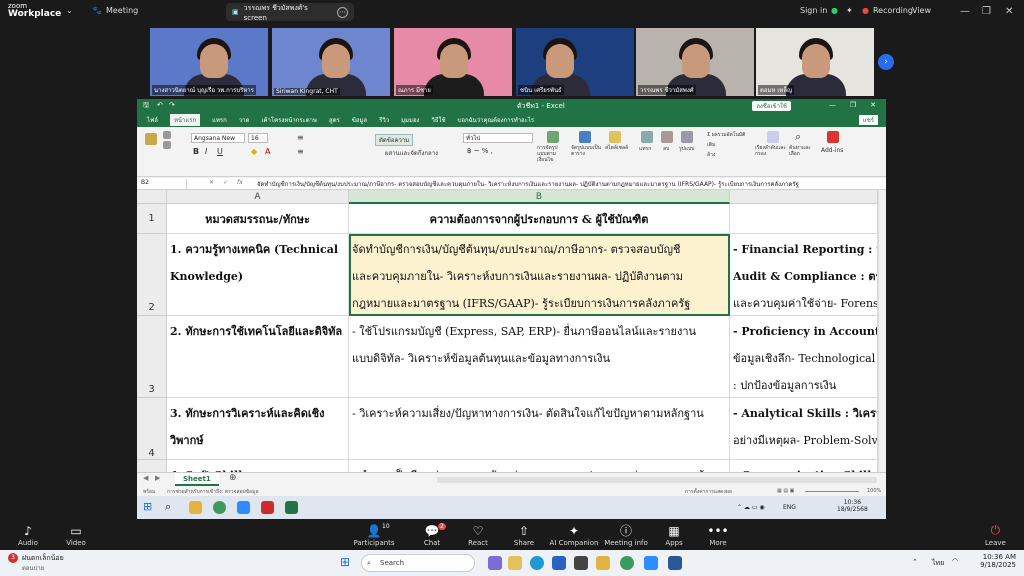 This screenshot has height=576, width=1024. What do you see at coordinates (331, 62) in the screenshot?
I see `participant-tile: Siriwan Kingrat, CHT` at bounding box center [331, 62].